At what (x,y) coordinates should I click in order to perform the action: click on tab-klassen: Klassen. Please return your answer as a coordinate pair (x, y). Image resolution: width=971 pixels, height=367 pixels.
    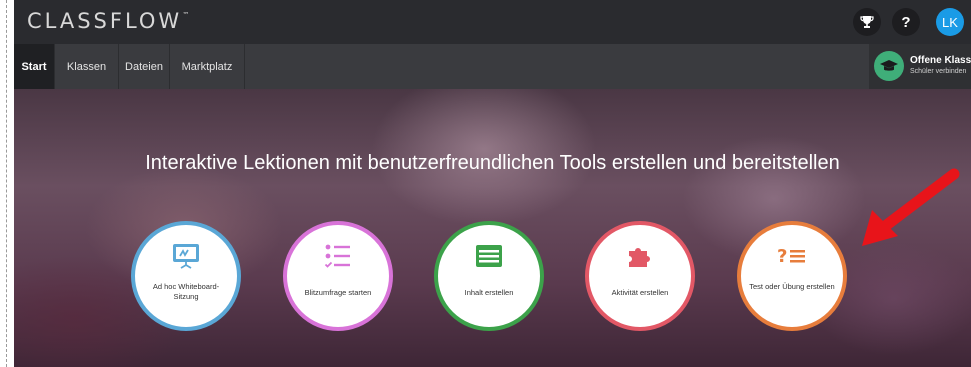
    Looking at the image, I should click on (86, 66).